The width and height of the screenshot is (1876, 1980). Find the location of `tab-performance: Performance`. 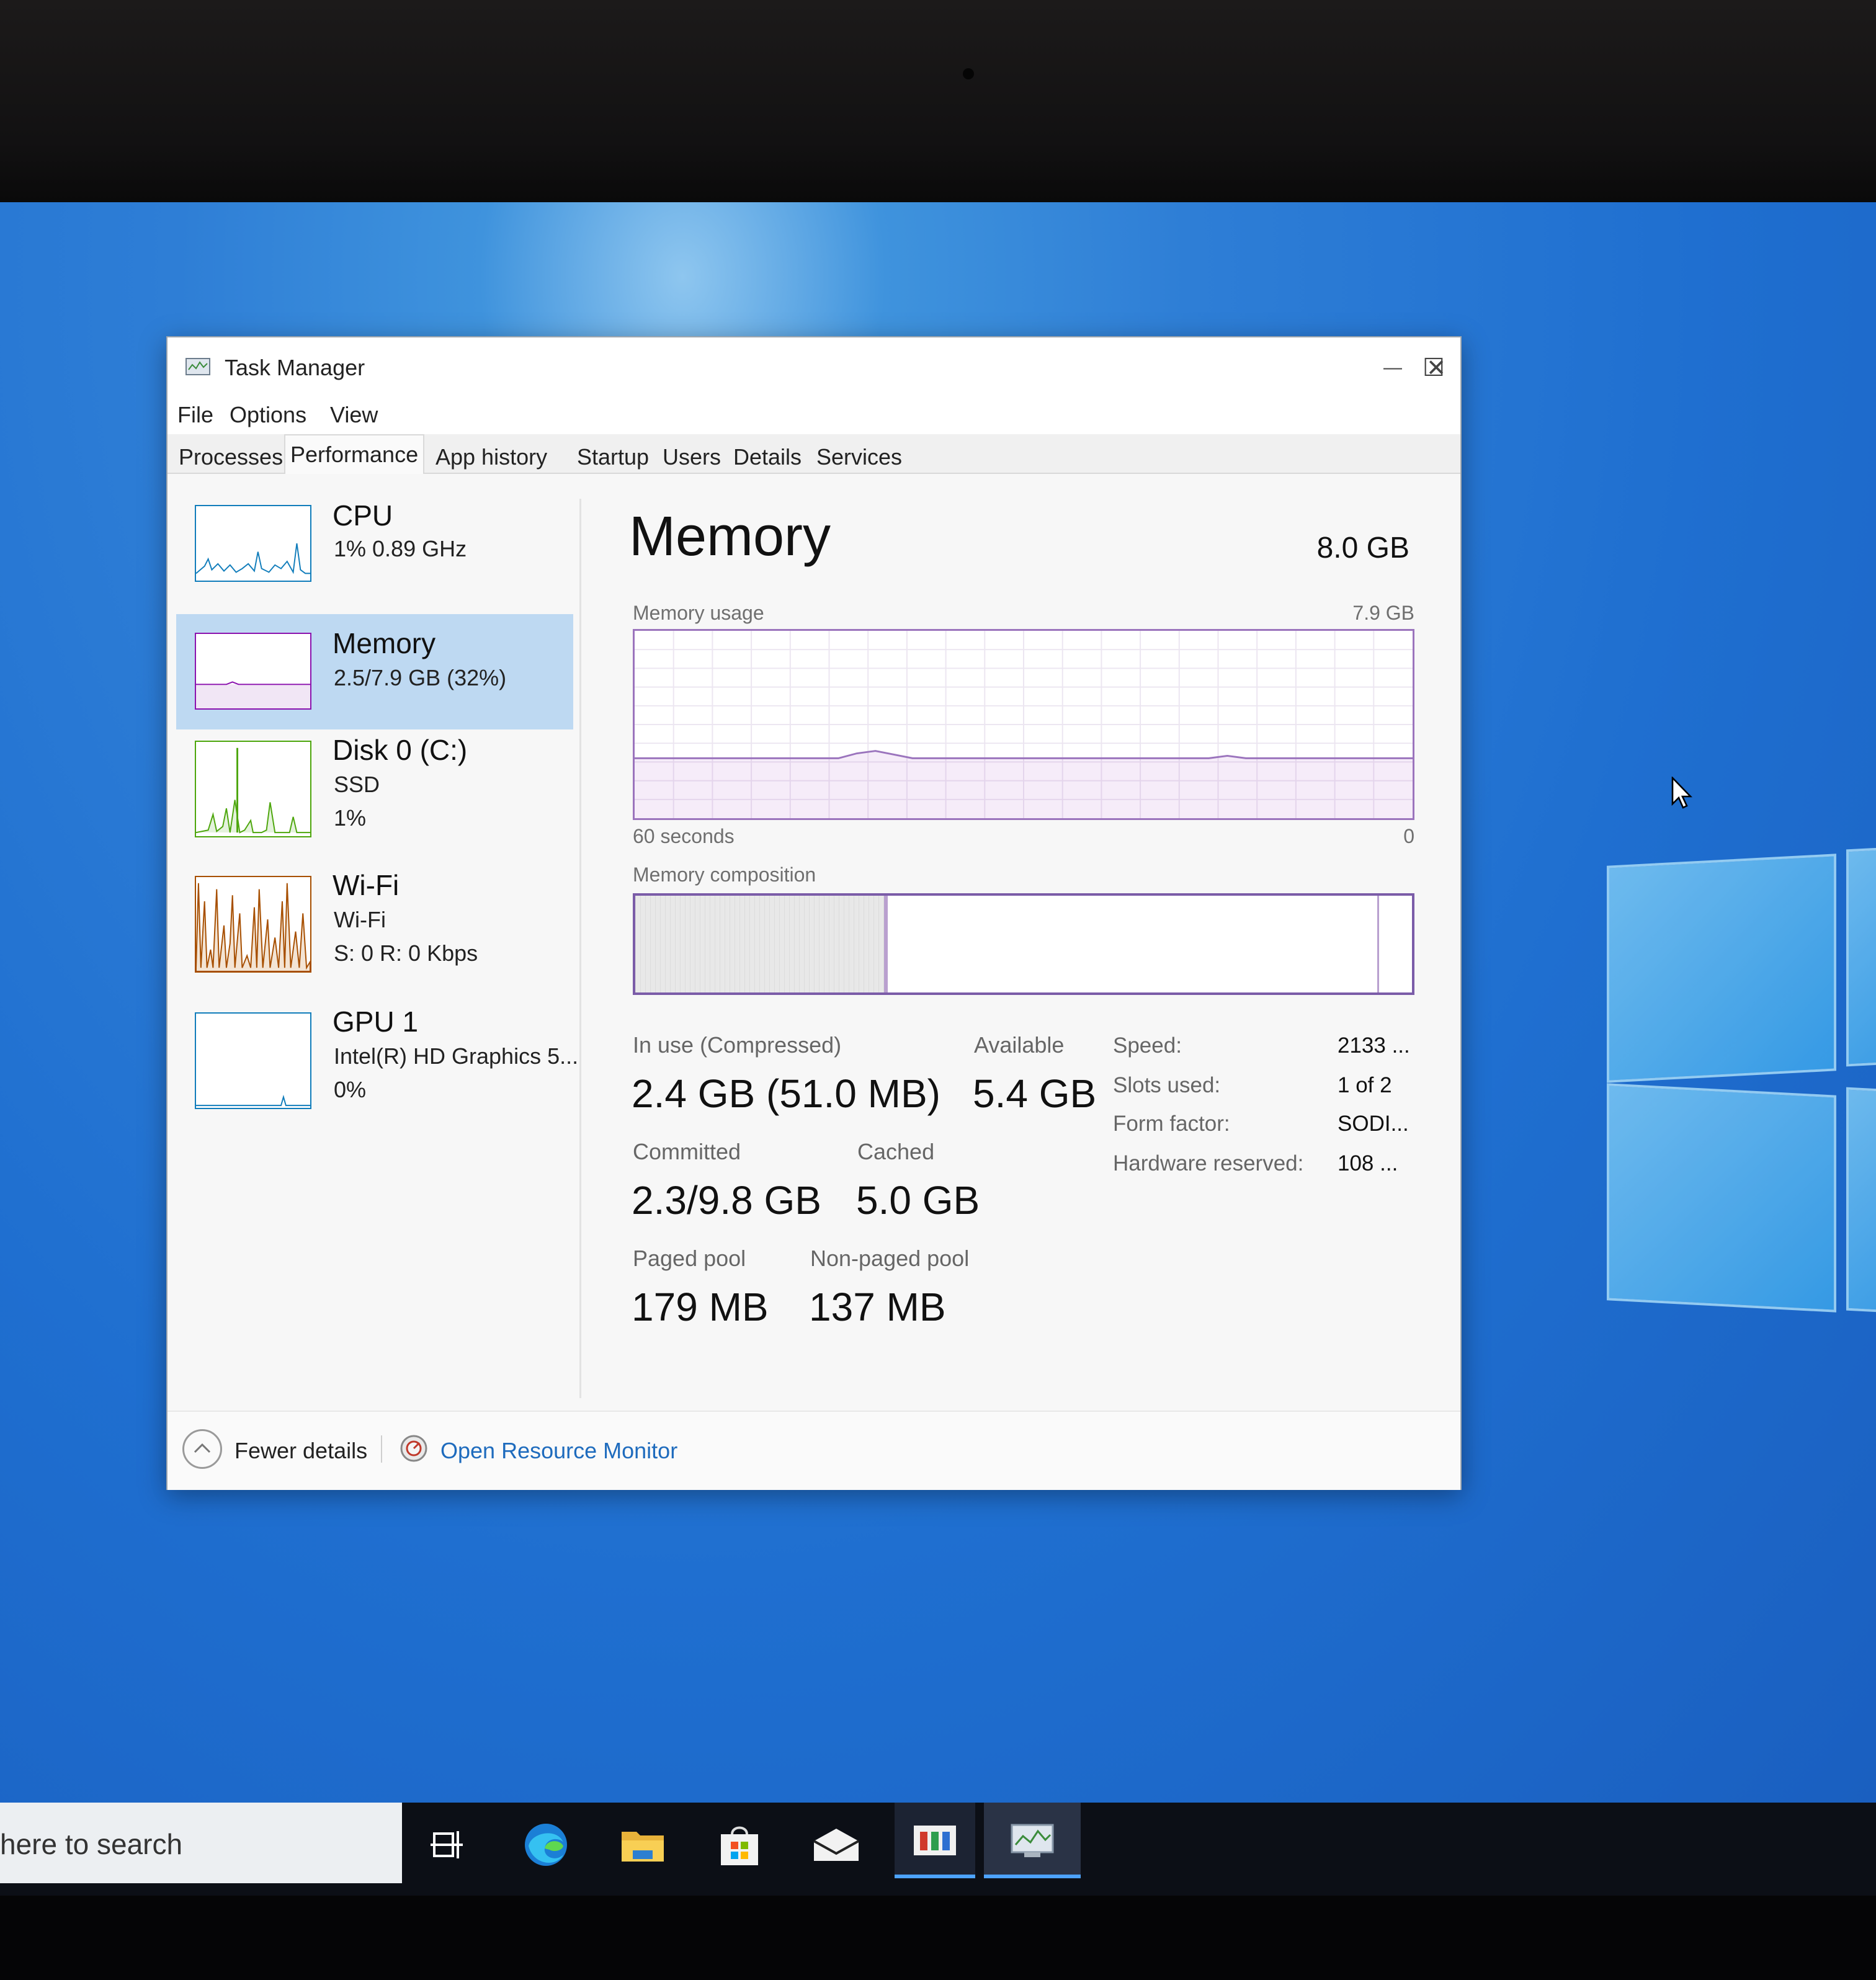

tab-performance: Performance is located at coordinates (354, 454).